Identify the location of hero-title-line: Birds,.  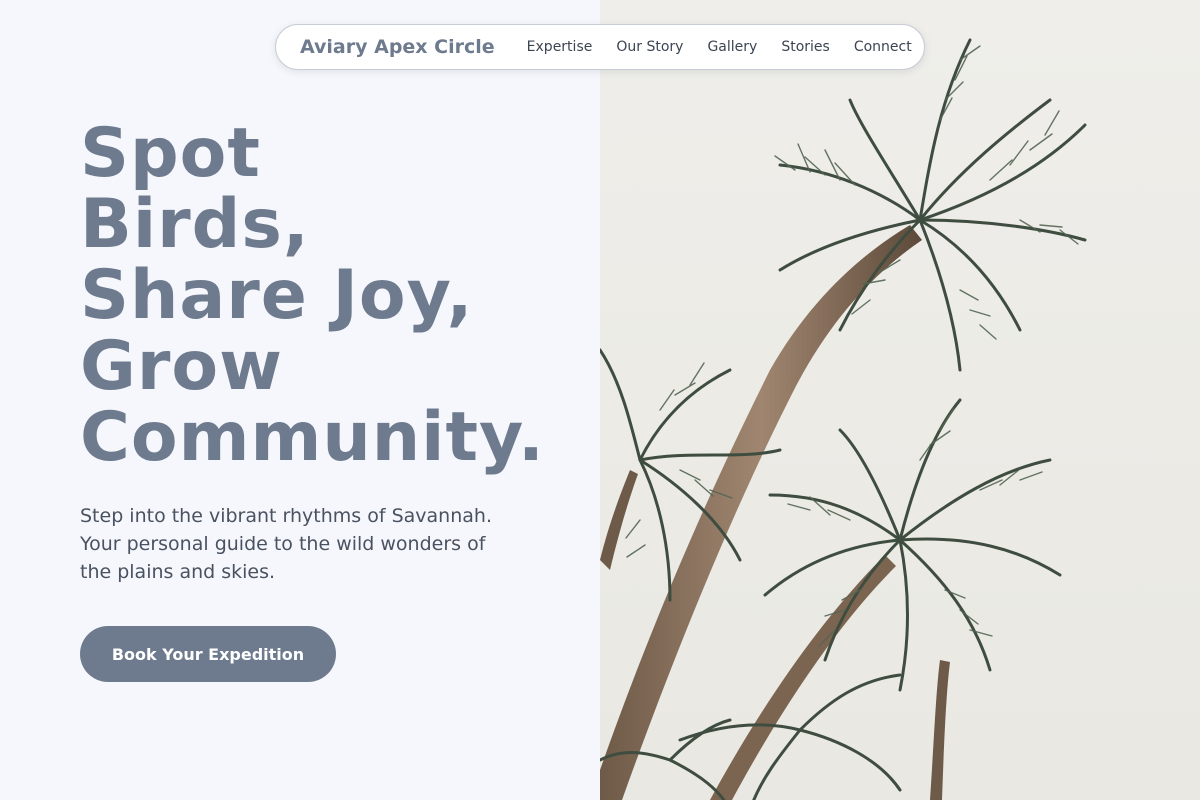
(195, 224).